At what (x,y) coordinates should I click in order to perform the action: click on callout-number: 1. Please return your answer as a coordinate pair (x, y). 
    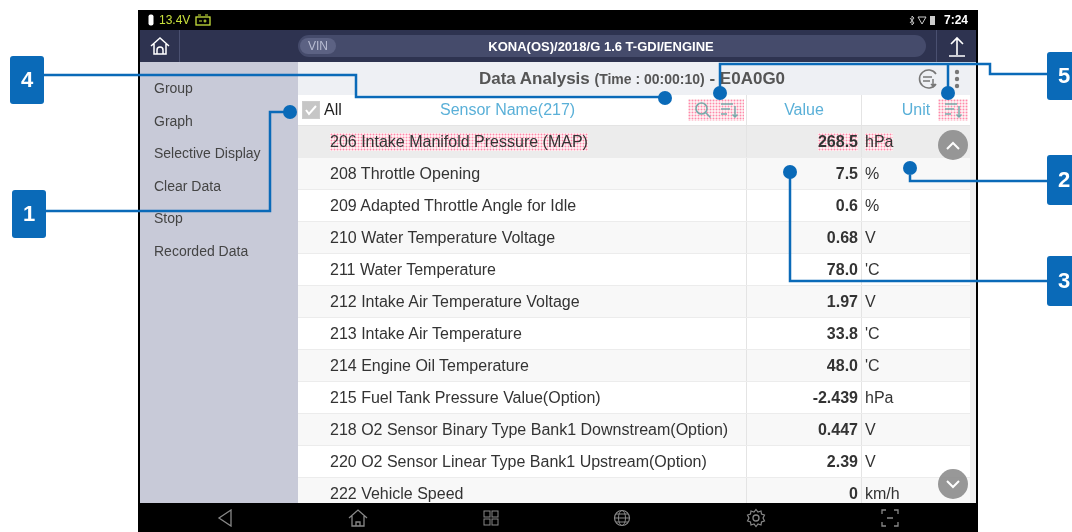
    Looking at the image, I should click on (29, 214).